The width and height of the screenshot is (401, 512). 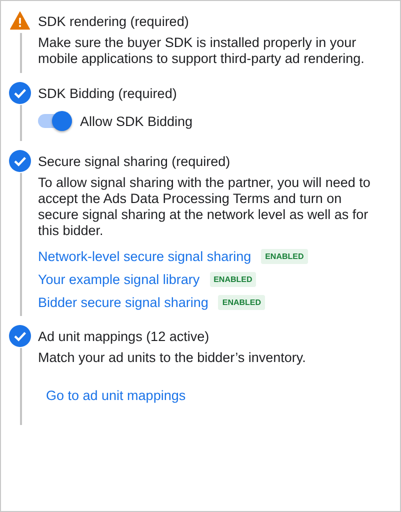 I want to click on toggle-switch, so click(x=55, y=121).